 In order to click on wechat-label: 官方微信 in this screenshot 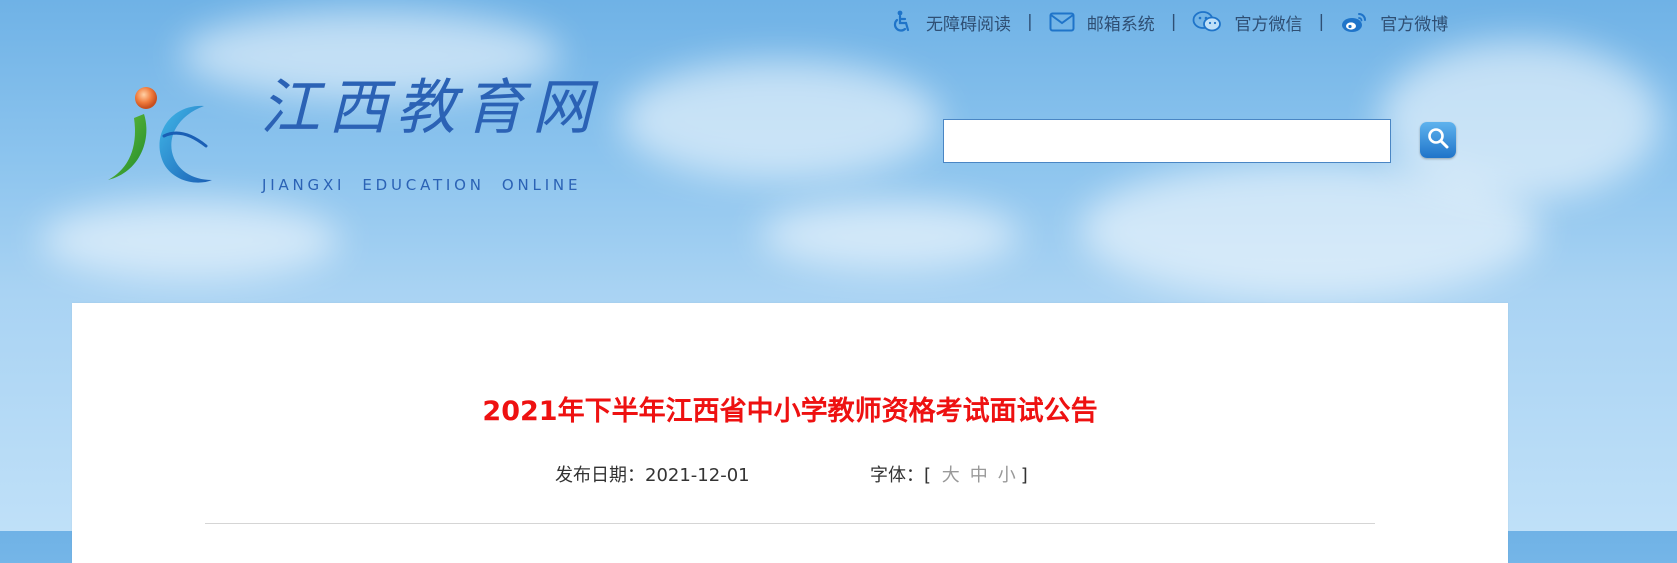, I will do `click(1268, 24)`.